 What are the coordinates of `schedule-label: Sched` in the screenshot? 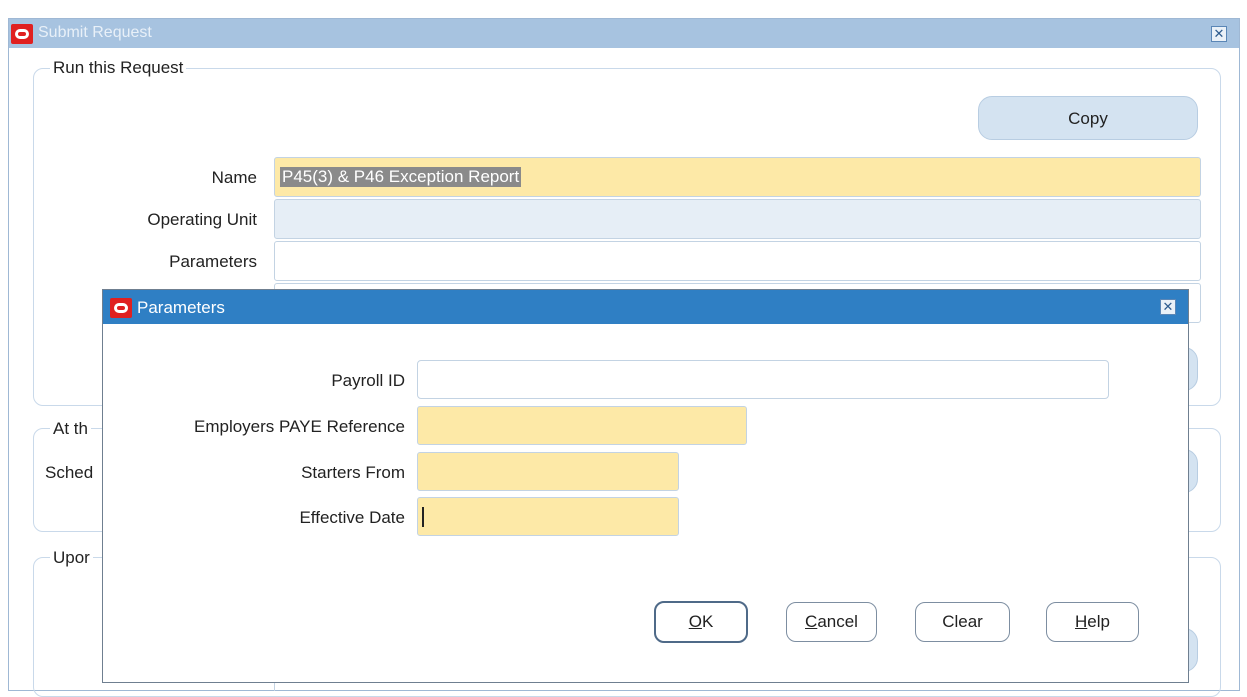 It's located at (69, 472).